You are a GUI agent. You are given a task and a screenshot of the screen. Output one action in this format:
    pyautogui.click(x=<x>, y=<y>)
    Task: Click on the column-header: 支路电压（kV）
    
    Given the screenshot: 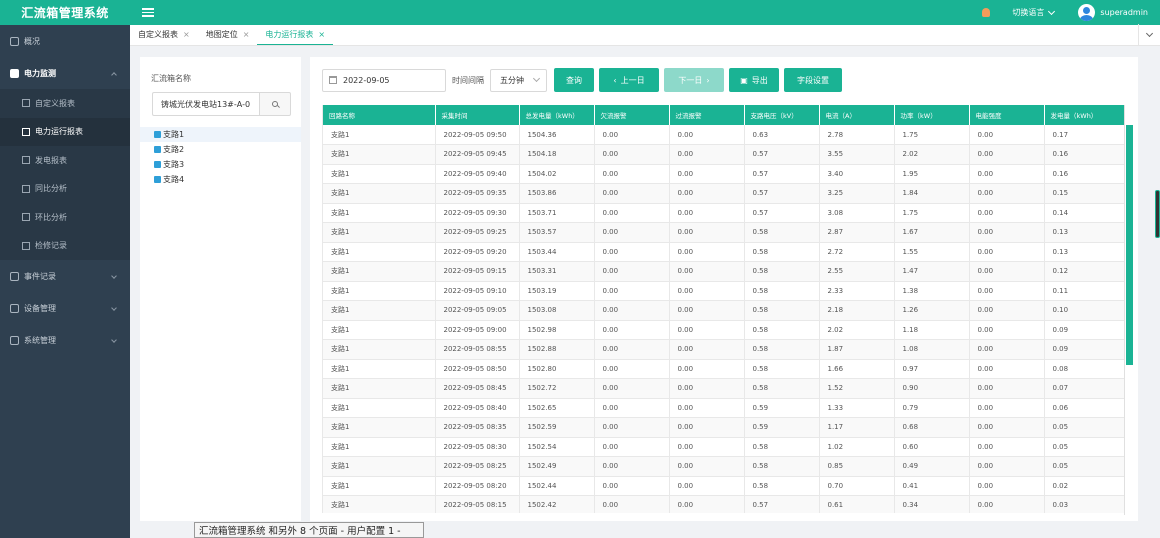 What is the action you would take?
    pyautogui.click(x=782, y=115)
    